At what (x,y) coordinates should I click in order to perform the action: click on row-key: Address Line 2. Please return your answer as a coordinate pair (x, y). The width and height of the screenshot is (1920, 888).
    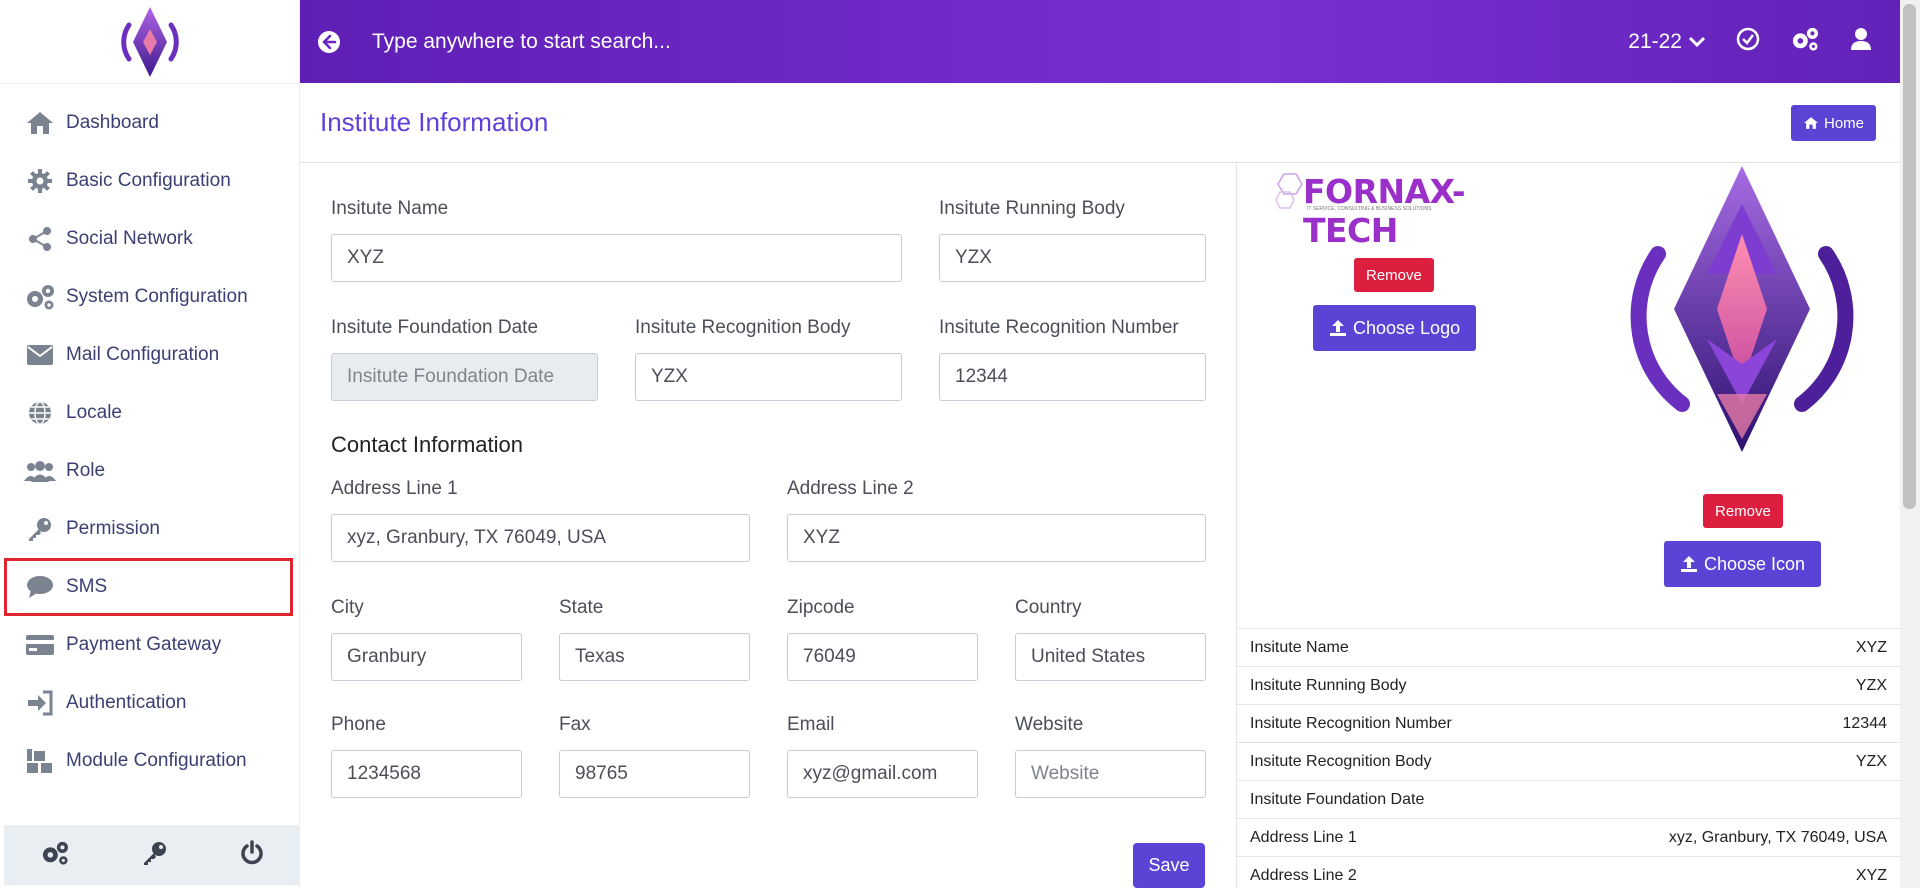
    Looking at the image, I should click on (1303, 875).